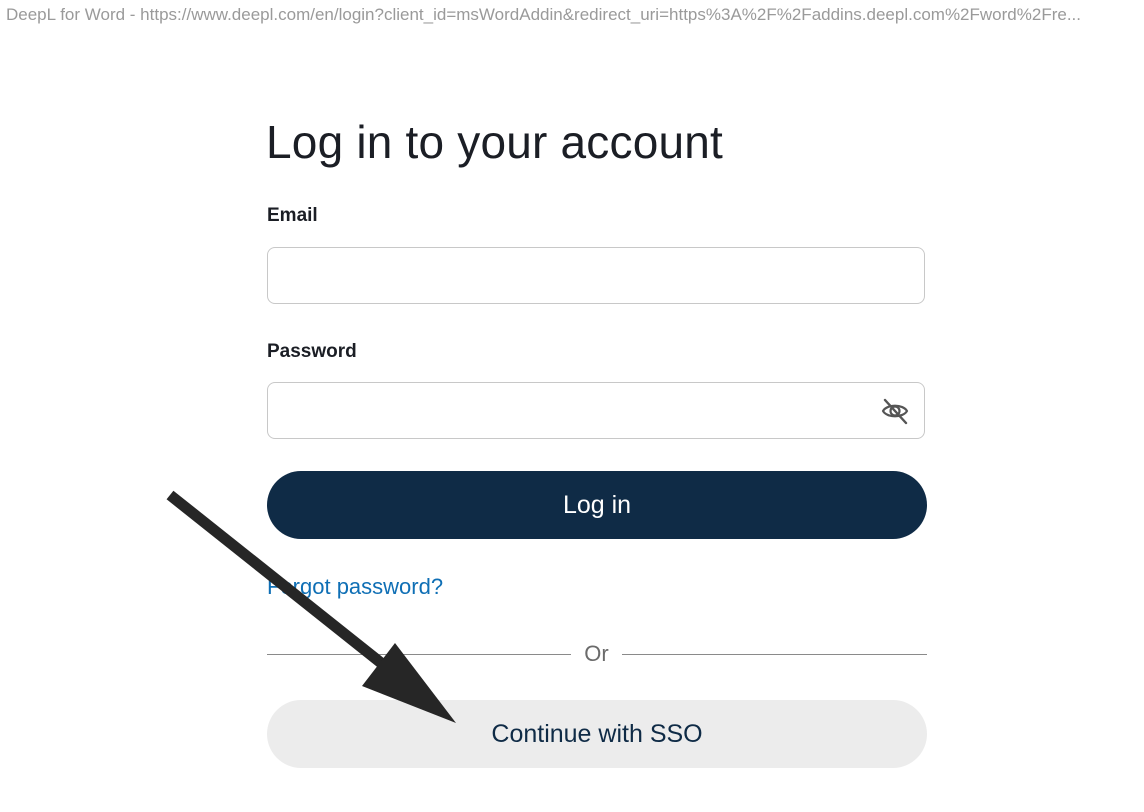  What do you see at coordinates (419, 654) in the screenshot?
I see `divider-line-left` at bounding box center [419, 654].